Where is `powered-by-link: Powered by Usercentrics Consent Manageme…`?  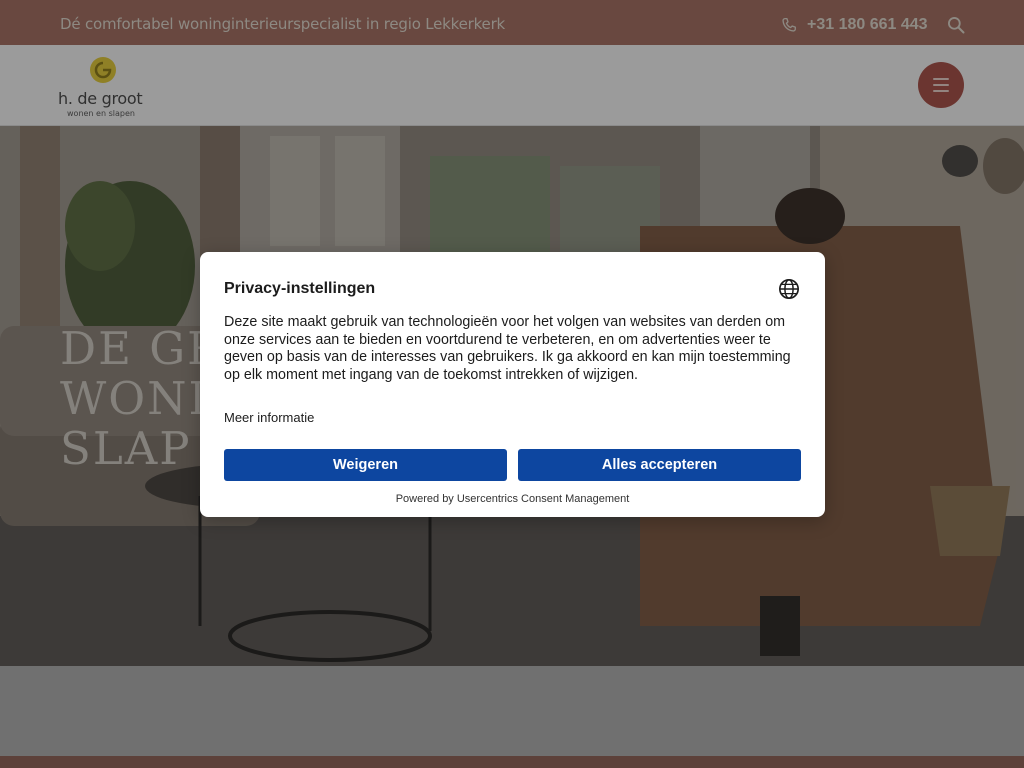 powered-by-link: Powered by Usercentrics Consent Manageme… is located at coordinates (512, 499).